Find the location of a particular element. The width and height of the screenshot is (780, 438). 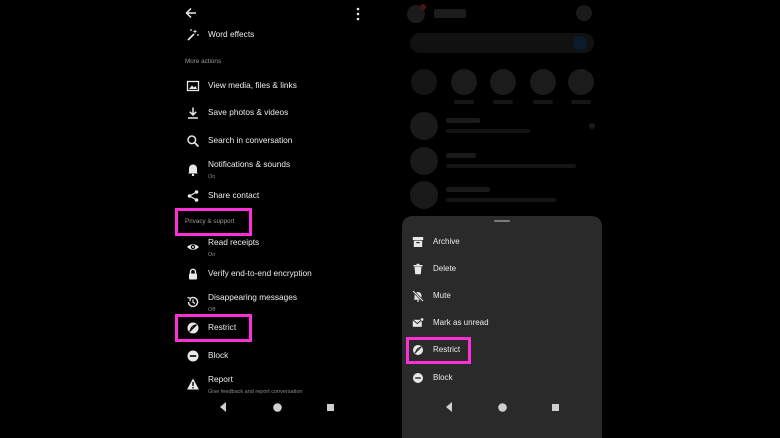

timer-icon is located at coordinates (193, 302).